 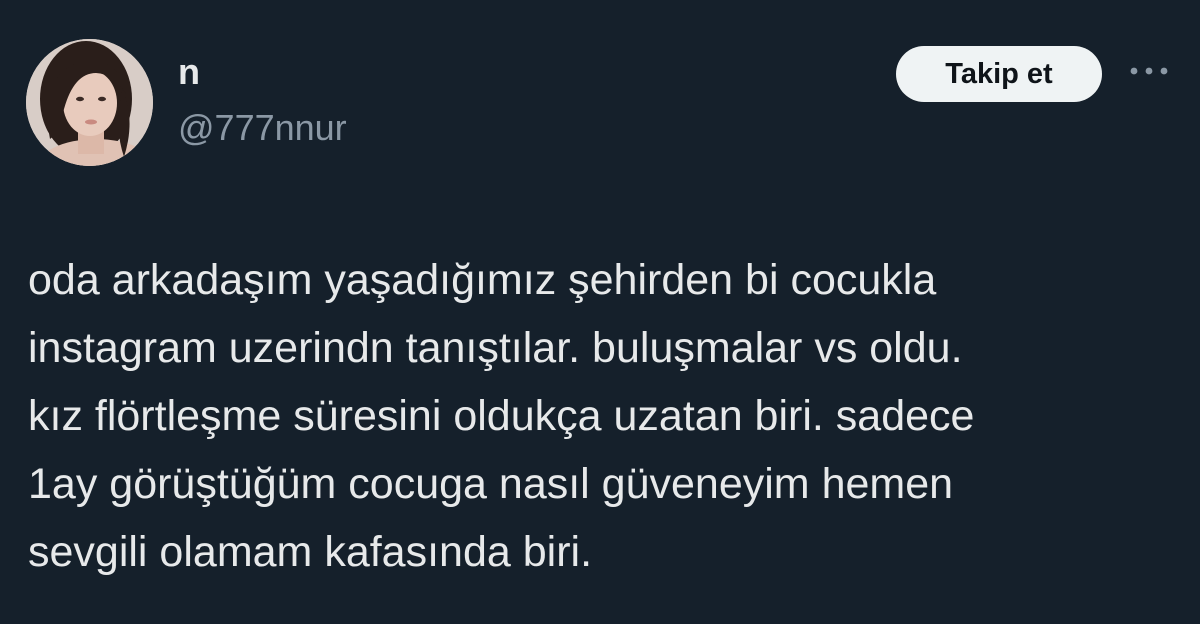 I want to click on avatar, so click(x=89, y=102).